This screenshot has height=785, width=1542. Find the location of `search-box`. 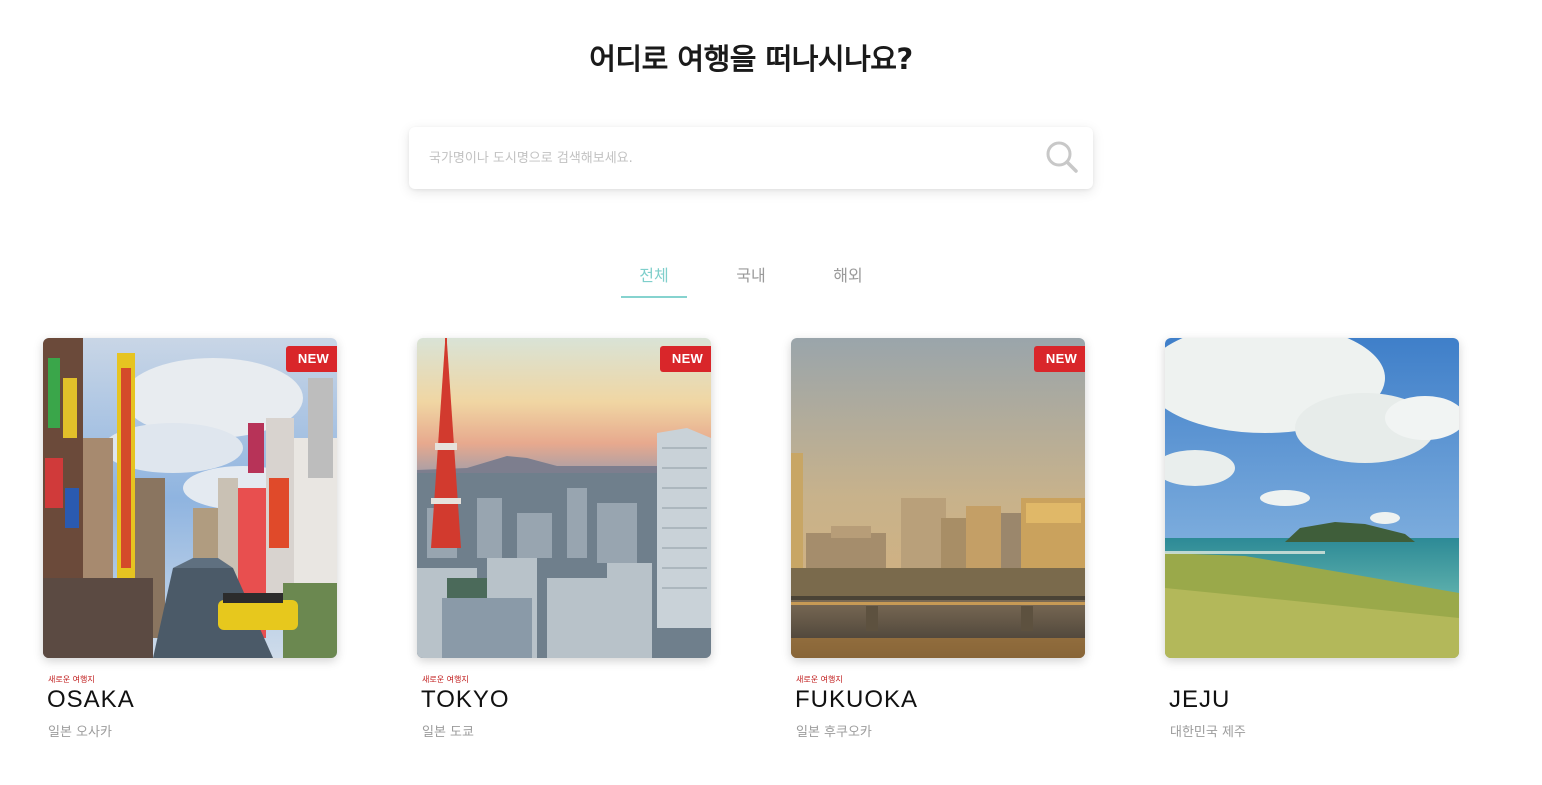

search-box is located at coordinates (751, 158).